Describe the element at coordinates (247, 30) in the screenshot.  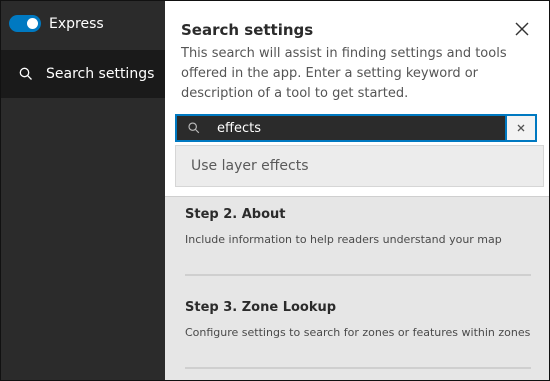
I see `popup-title: Search settings` at that location.